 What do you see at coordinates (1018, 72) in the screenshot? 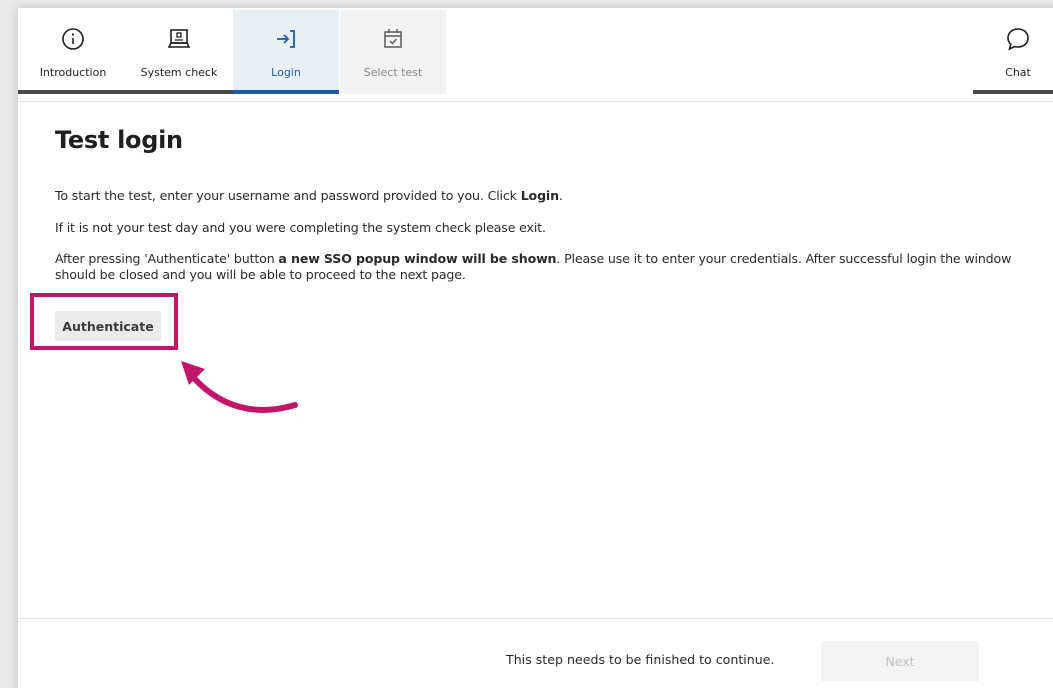
I see `chat-label: Chat` at bounding box center [1018, 72].